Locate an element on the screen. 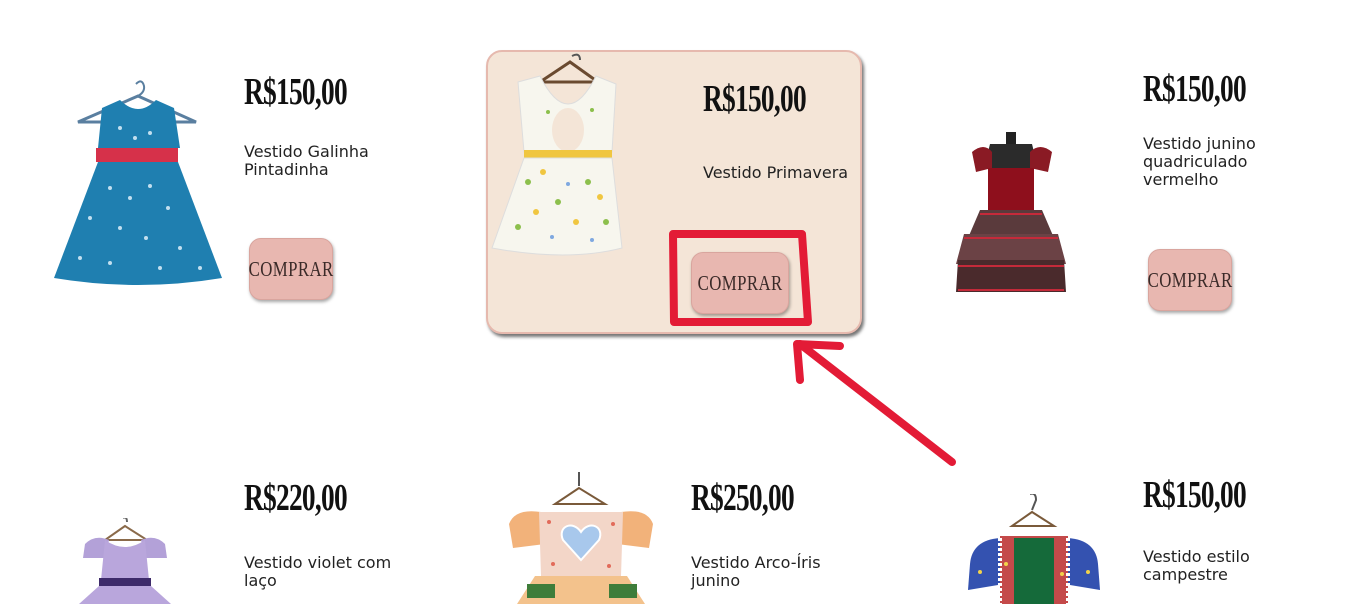  patchwork-heart-dress-image is located at coordinates (581, 538).